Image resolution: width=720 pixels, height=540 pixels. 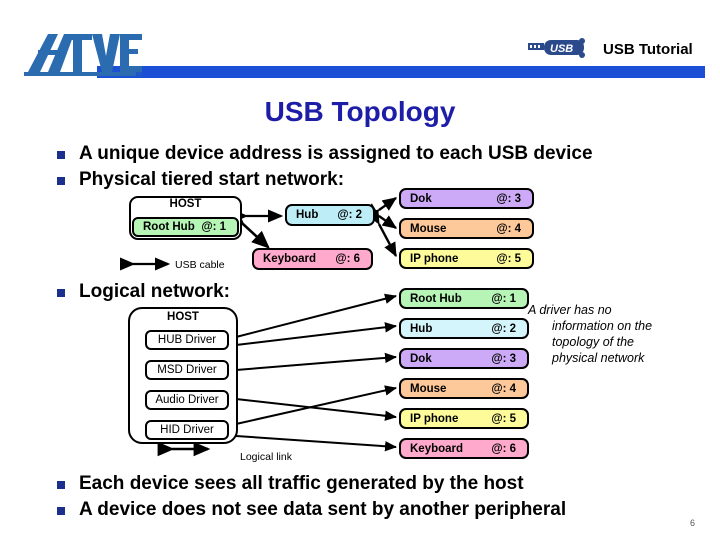 I want to click on logical-link-legend-label: Logical link, so click(x=266, y=457).